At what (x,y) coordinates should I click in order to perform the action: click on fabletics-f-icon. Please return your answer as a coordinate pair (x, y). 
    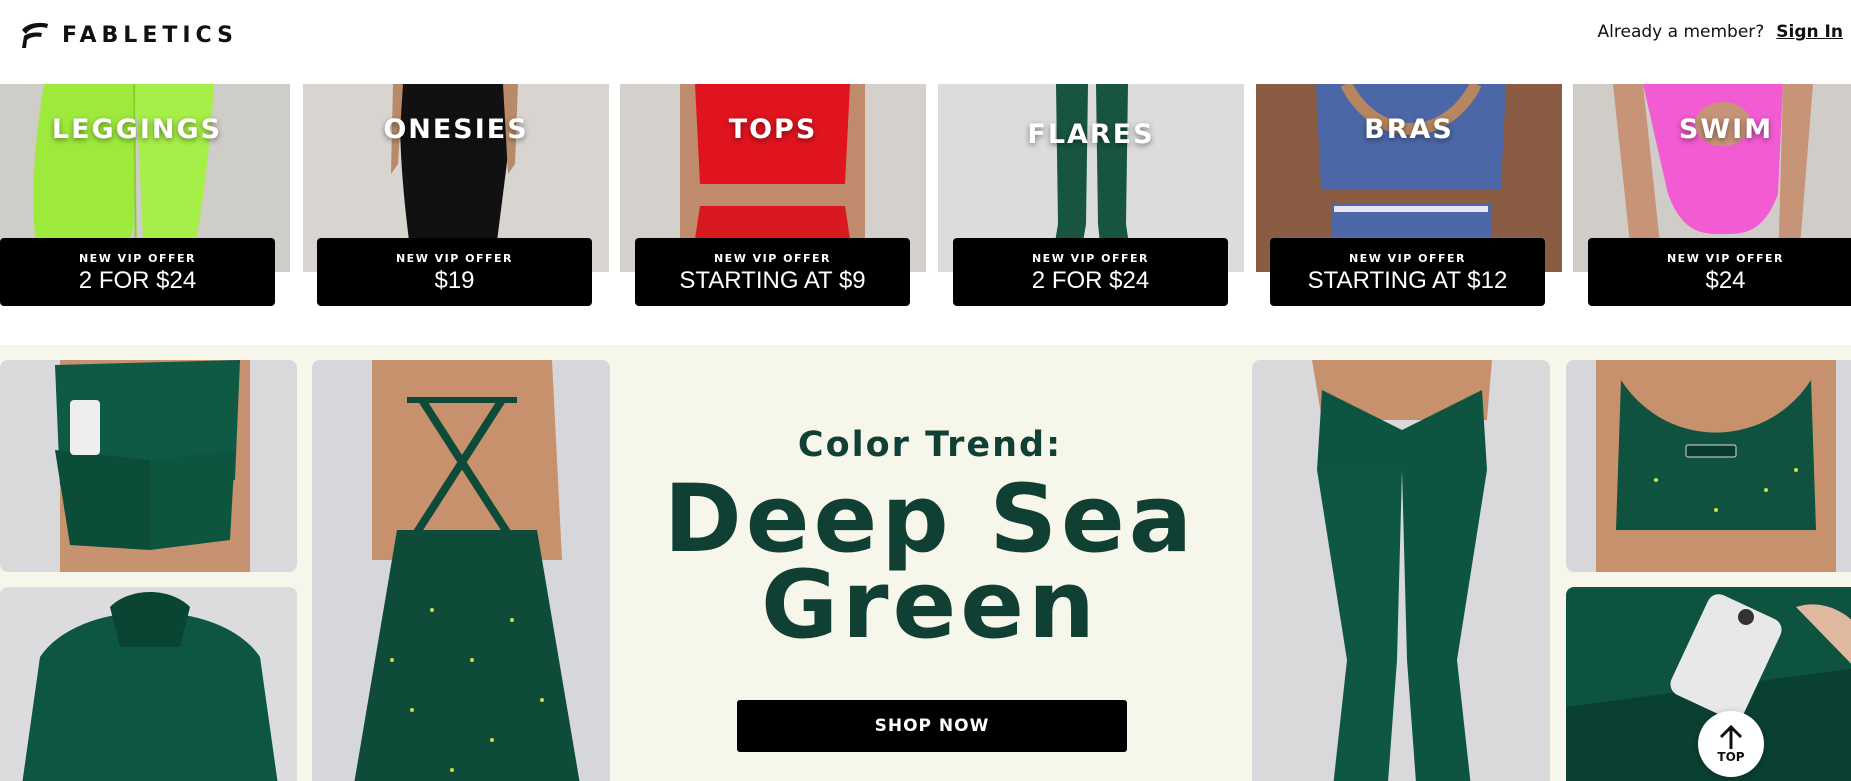
    Looking at the image, I should click on (35, 35).